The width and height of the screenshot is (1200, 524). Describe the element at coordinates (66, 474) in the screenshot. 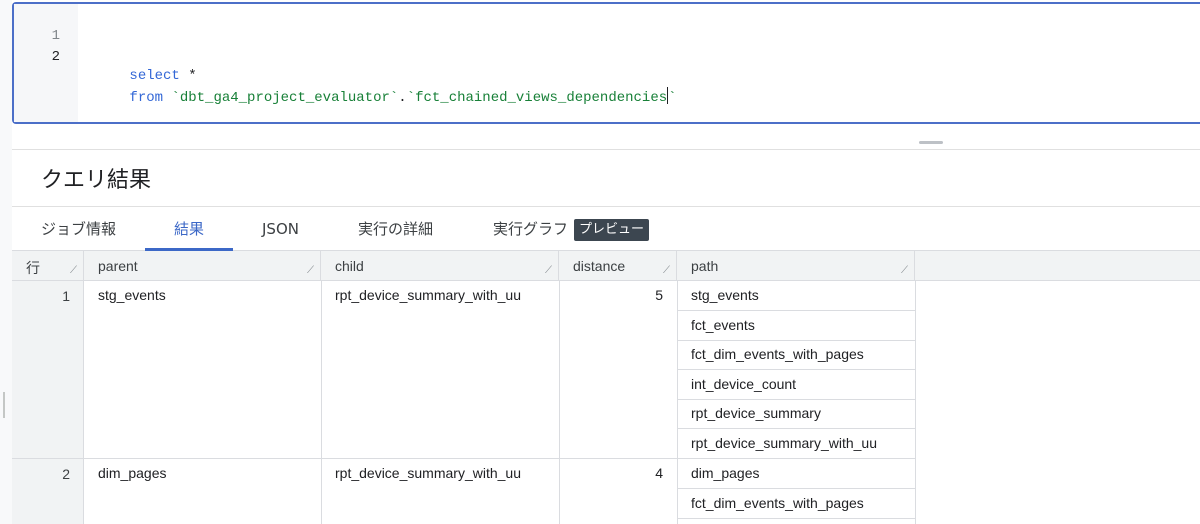

I see `row-number: 2` at that location.